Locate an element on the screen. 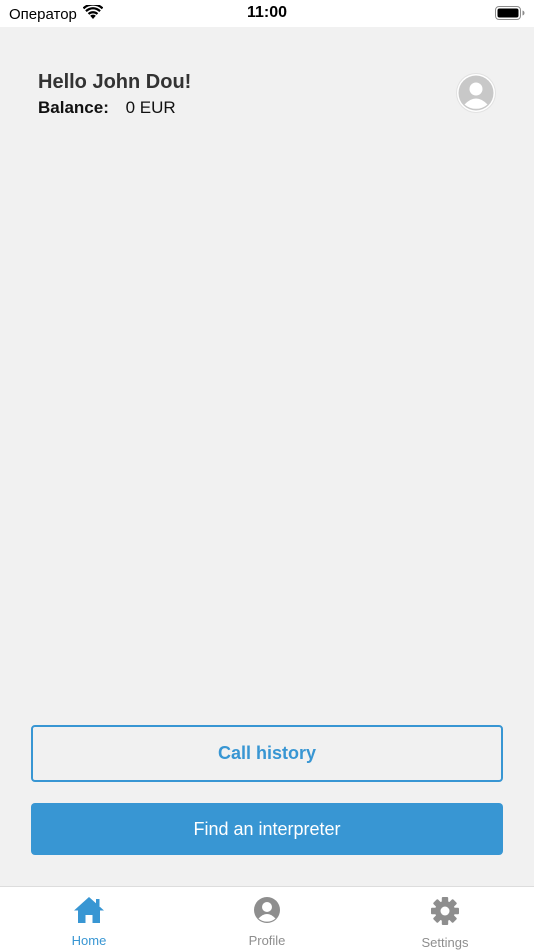 This screenshot has width=534, height=950. tab-settings-label: Settings is located at coordinates (445, 942).